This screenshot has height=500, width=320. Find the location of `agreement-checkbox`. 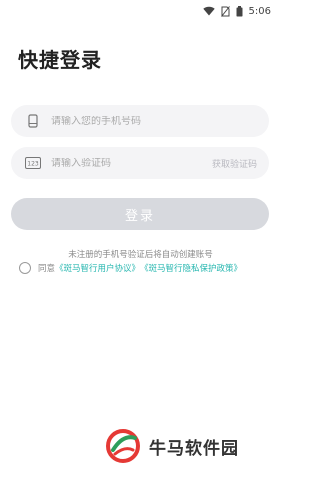

agreement-checkbox is located at coordinates (25, 268).